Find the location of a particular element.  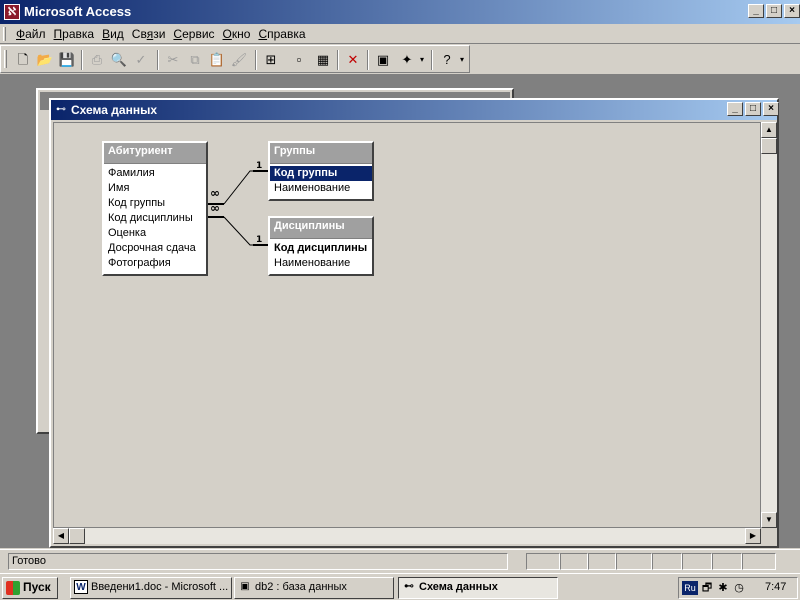

table-title: Группы is located at coordinates (321, 153).